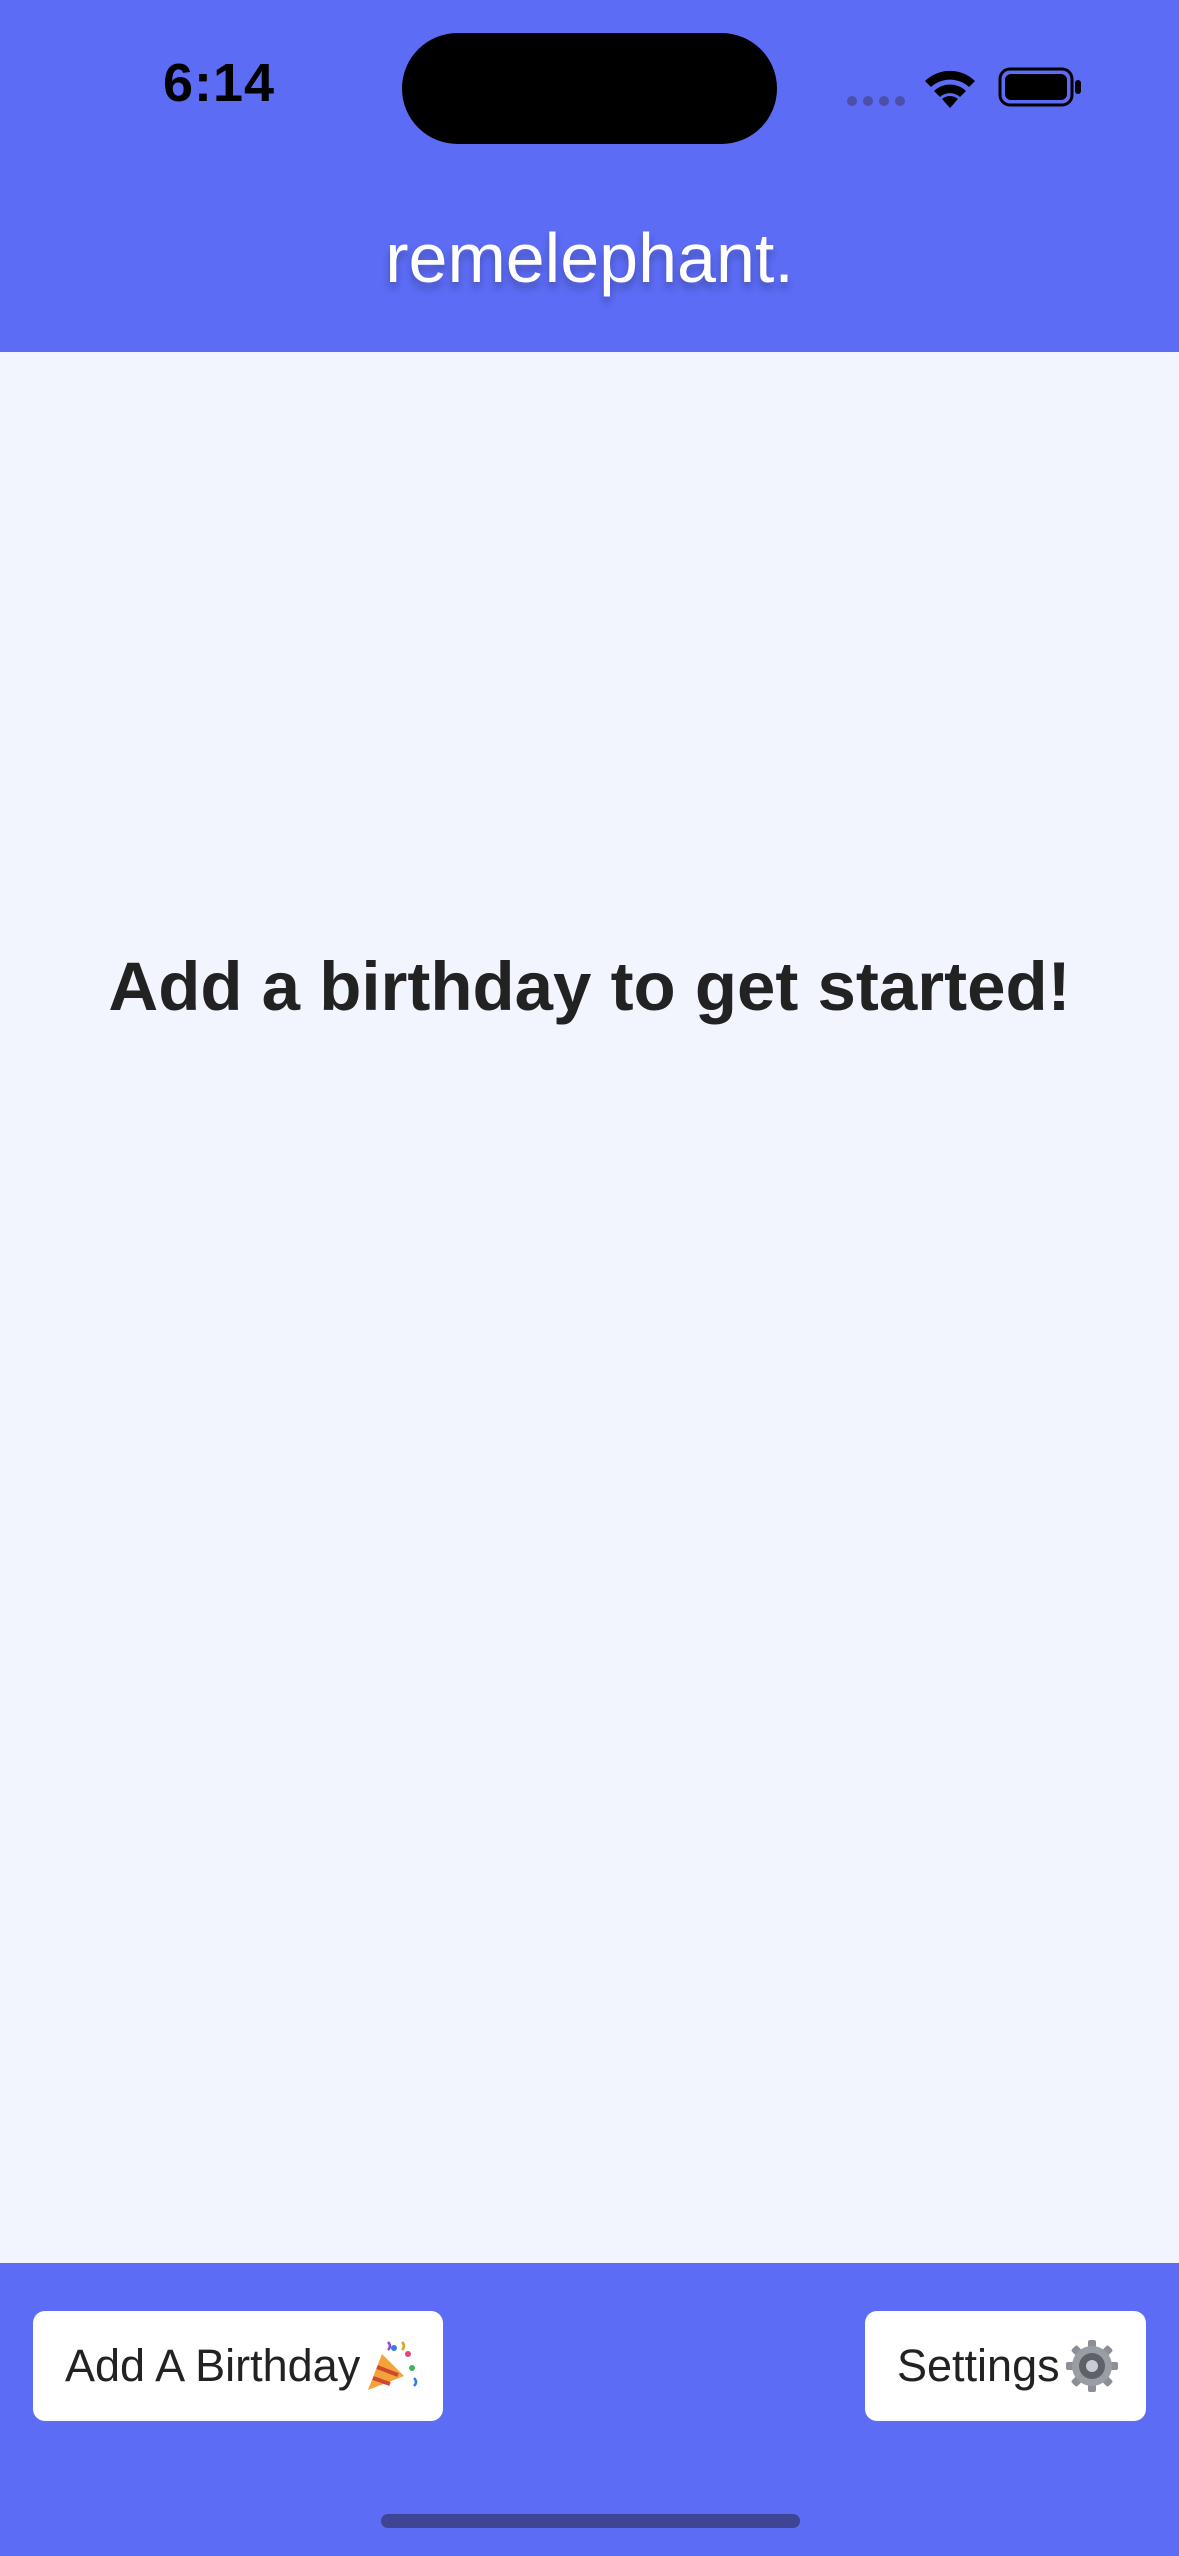 This screenshot has height=2556, width=1179. Describe the element at coordinates (219, 83) in the screenshot. I see `status-bar-time: 6:14` at that location.